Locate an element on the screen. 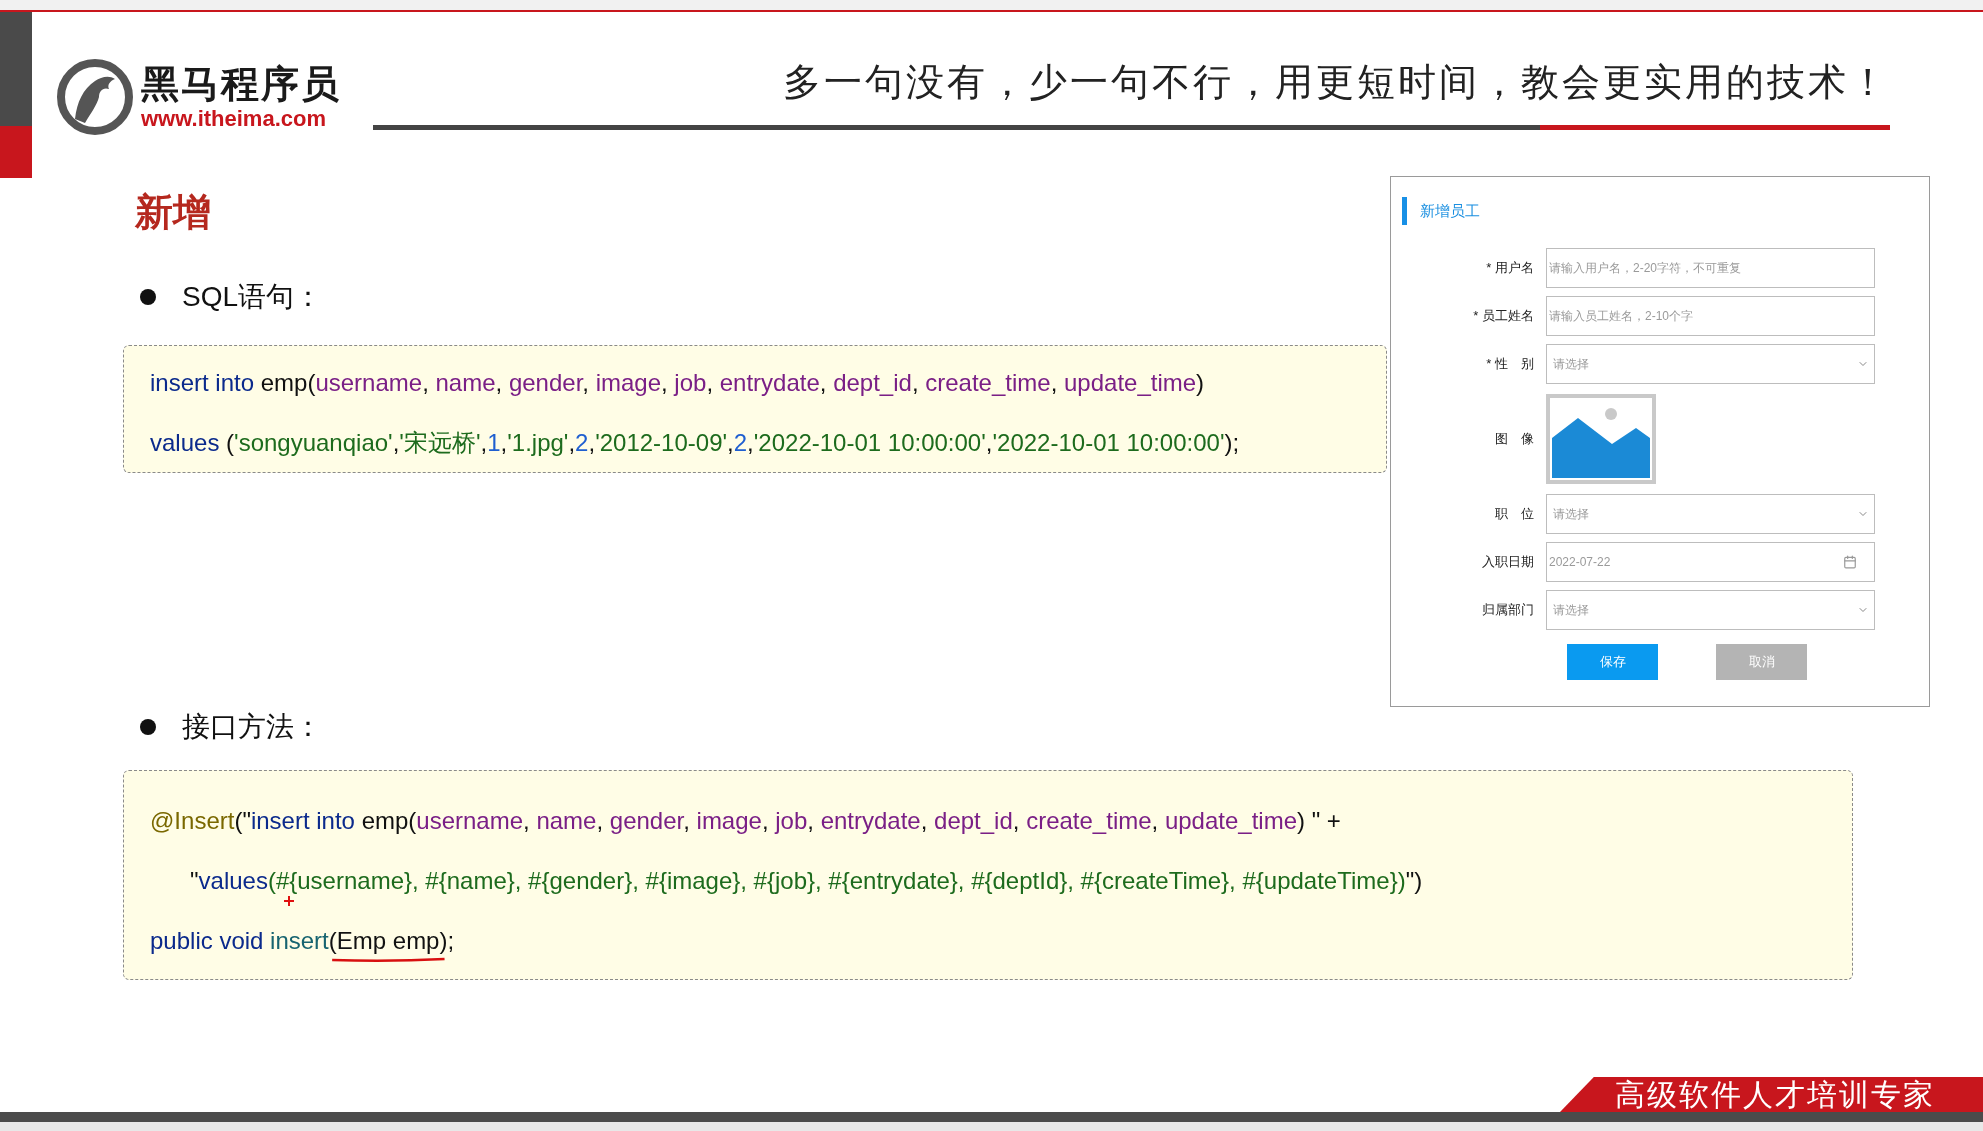  field-label: 职 位 is located at coordinates (1514, 514).